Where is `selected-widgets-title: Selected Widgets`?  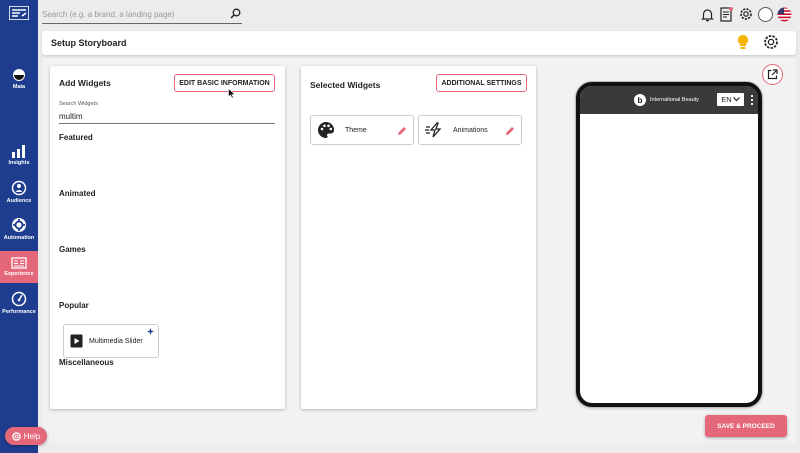
selected-widgets-title: Selected Widgets is located at coordinates (345, 85).